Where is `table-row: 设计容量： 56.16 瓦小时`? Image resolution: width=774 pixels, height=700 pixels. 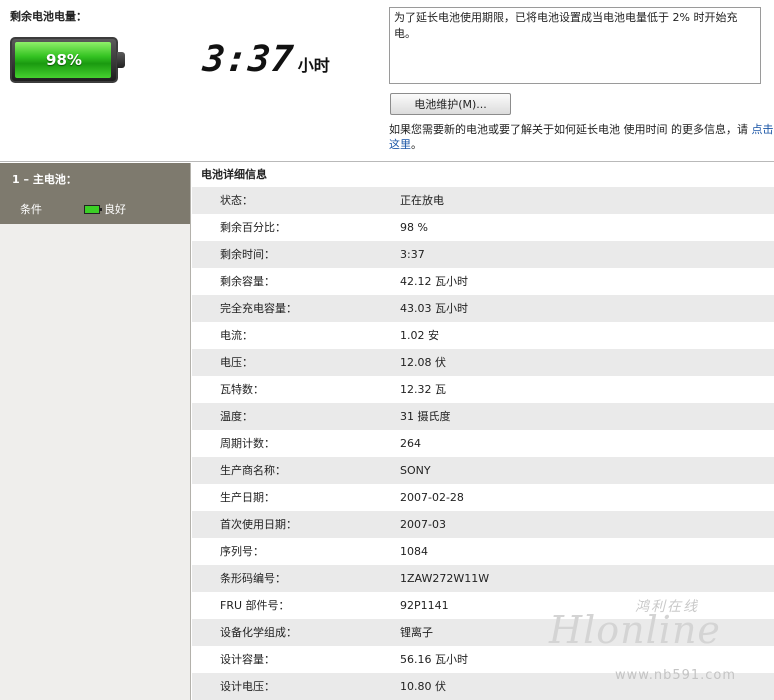
table-row: 设计容量： 56.16 瓦小时 is located at coordinates (483, 659).